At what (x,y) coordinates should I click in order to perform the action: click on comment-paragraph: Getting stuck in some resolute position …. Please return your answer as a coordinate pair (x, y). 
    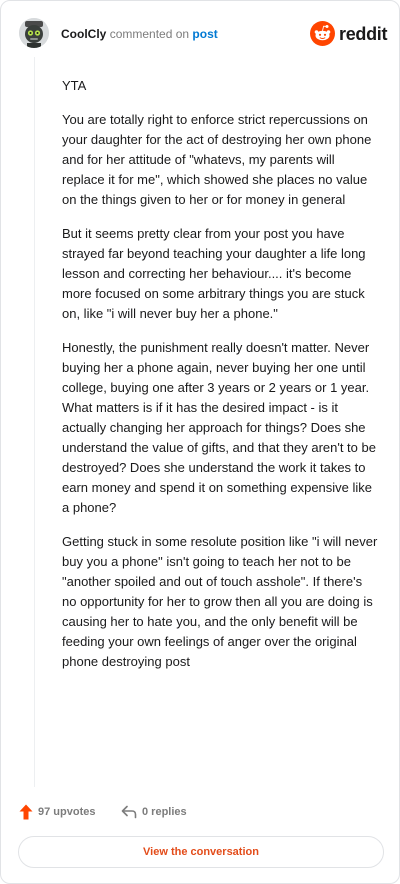
    Looking at the image, I should click on (220, 601).